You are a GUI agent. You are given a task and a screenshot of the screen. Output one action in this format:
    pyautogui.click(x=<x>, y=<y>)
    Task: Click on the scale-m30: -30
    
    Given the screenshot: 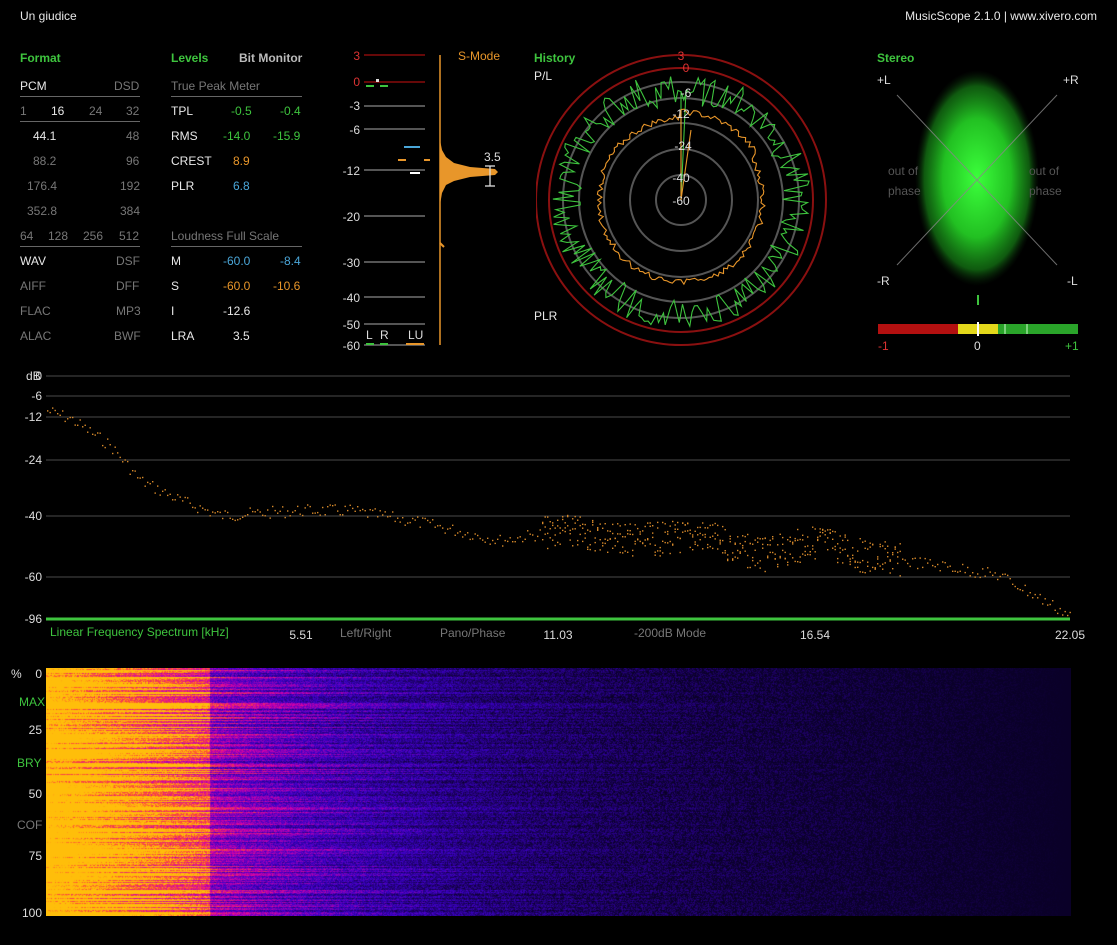 What is the action you would take?
    pyautogui.click(x=352, y=263)
    